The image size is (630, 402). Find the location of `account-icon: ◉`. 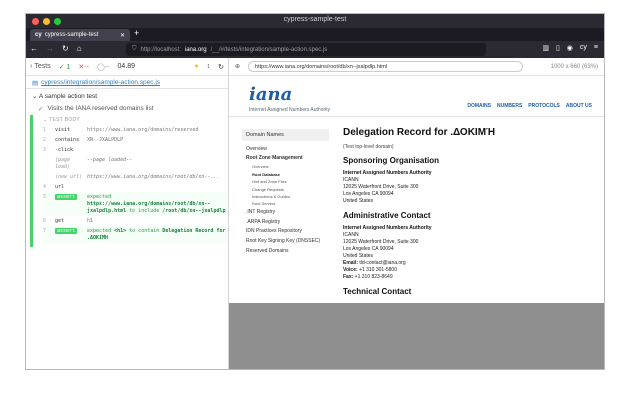

account-icon: ◉ is located at coordinates (570, 48).